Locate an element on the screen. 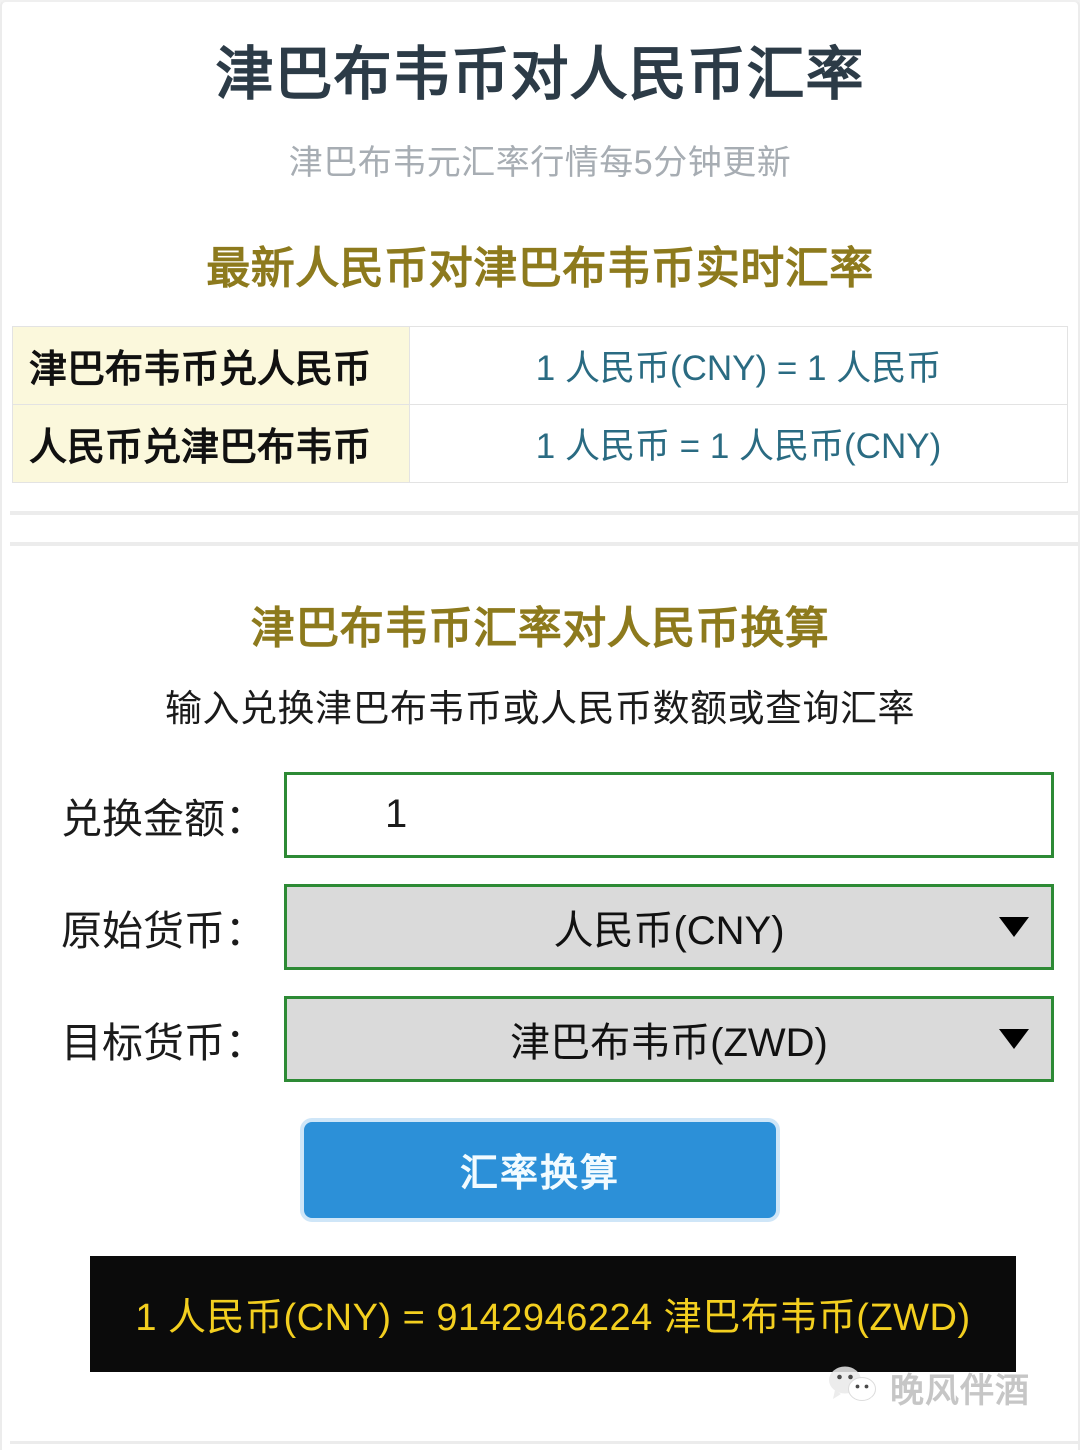  page-title: 津巴布韦币对人民币汇率 is located at coordinates (540, 74).